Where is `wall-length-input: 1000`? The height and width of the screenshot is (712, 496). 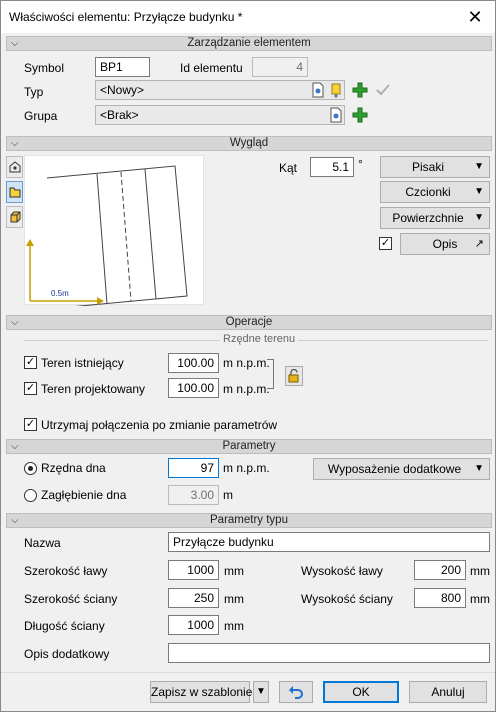
wall-length-input: 1000 is located at coordinates (193, 625).